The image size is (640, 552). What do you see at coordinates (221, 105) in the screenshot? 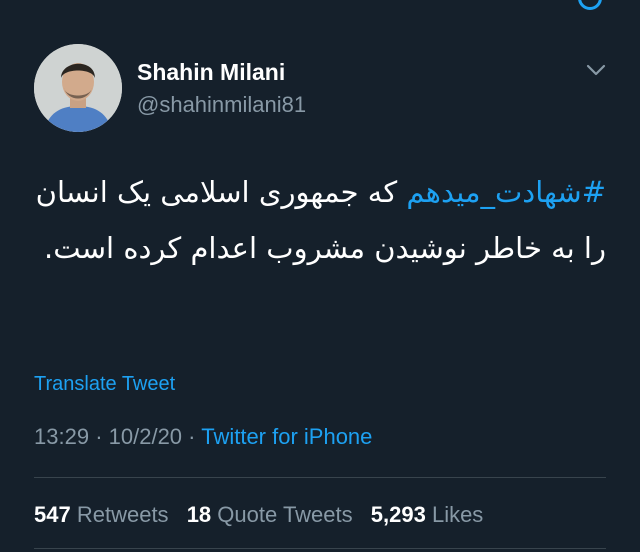
I see `user-handle: @shahinmilani81` at bounding box center [221, 105].